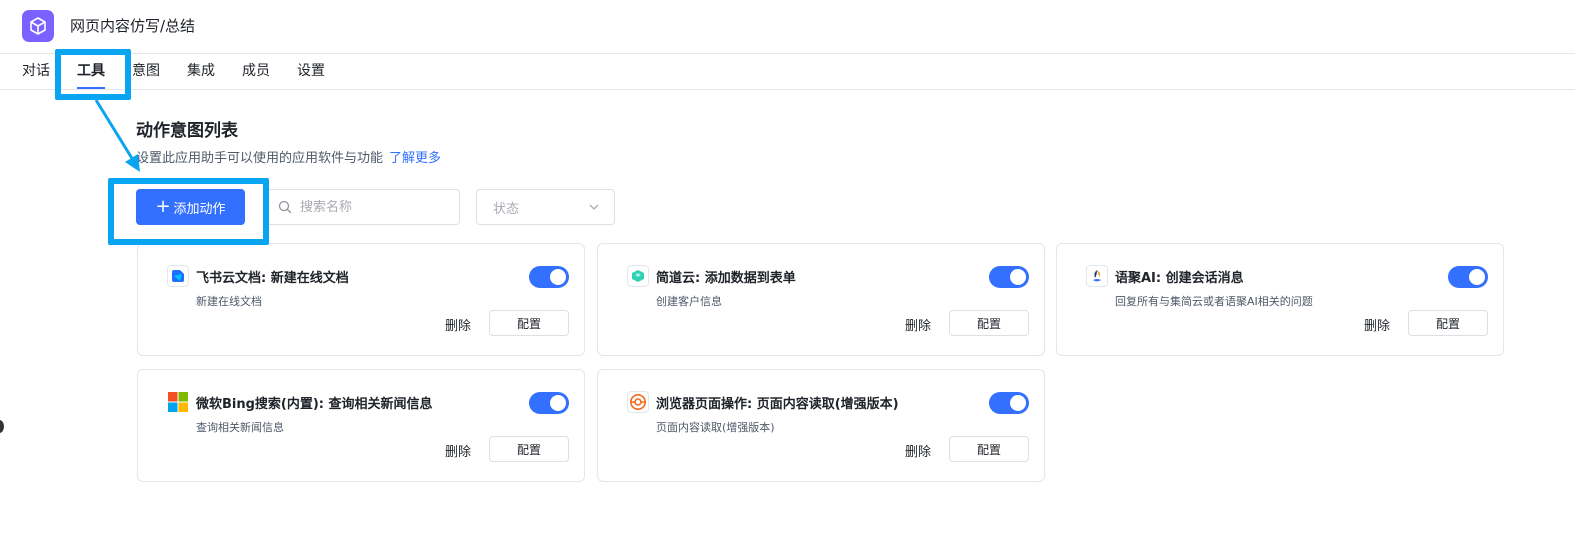  What do you see at coordinates (821, 425) in the screenshot?
I see `action-card: 浏览器页面操作: 页面内容读取(增强版本) 页面内容读取(增强版本) 删除 配置` at bounding box center [821, 425].